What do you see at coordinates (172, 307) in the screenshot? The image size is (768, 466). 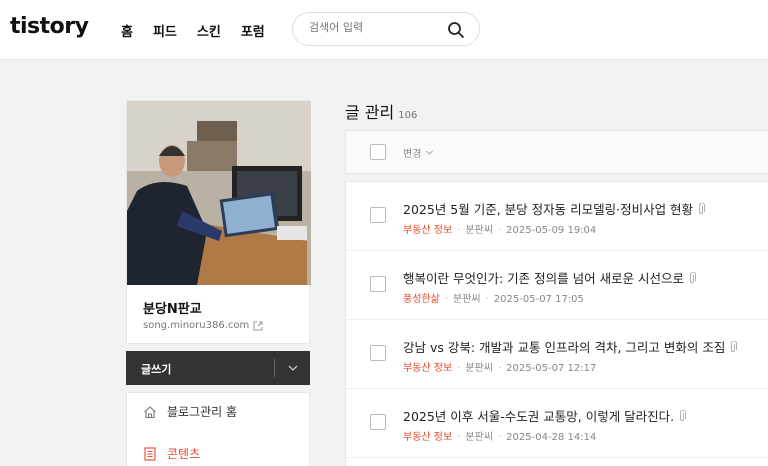 I see `blog-name: 분당N판교` at bounding box center [172, 307].